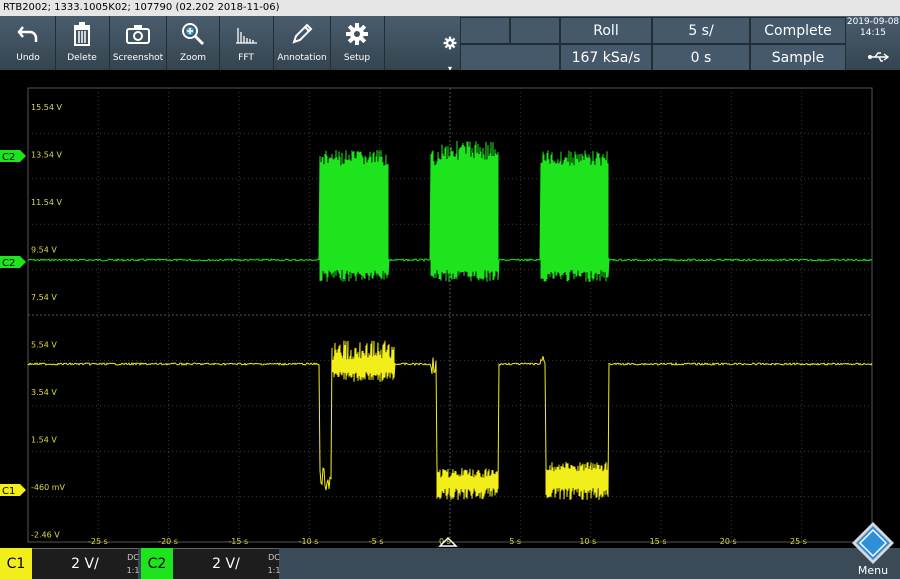 The image size is (900, 579). Describe the element at coordinates (798, 57) in the screenshot. I see `acquisition-type: Sample` at that location.